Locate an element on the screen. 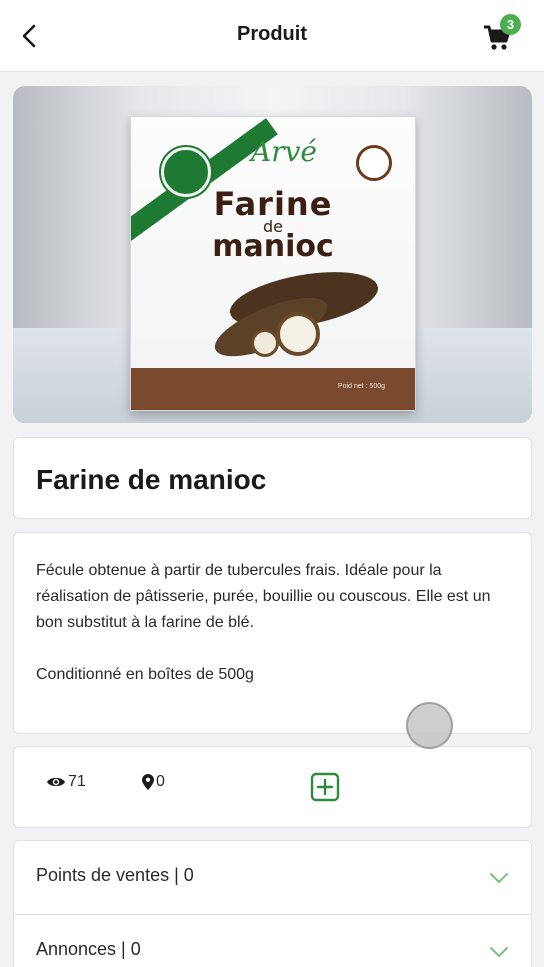 The image size is (544, 967). accordion-label: Annonces | 0 is located at coordinates (88, 949).